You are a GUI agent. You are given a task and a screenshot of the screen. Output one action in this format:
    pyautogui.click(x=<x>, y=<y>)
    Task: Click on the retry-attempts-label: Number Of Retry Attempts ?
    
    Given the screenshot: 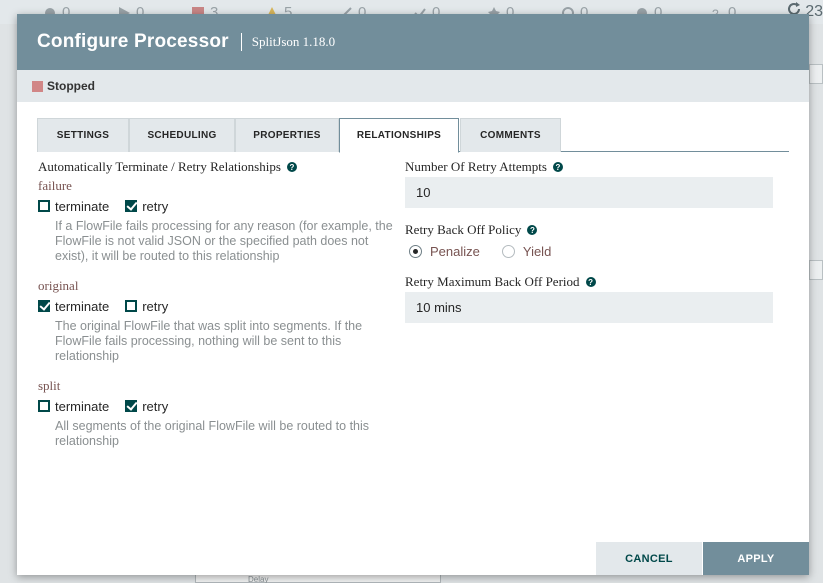 What is the action you would take?
    pyautogui.click(x=591, y=167)
    